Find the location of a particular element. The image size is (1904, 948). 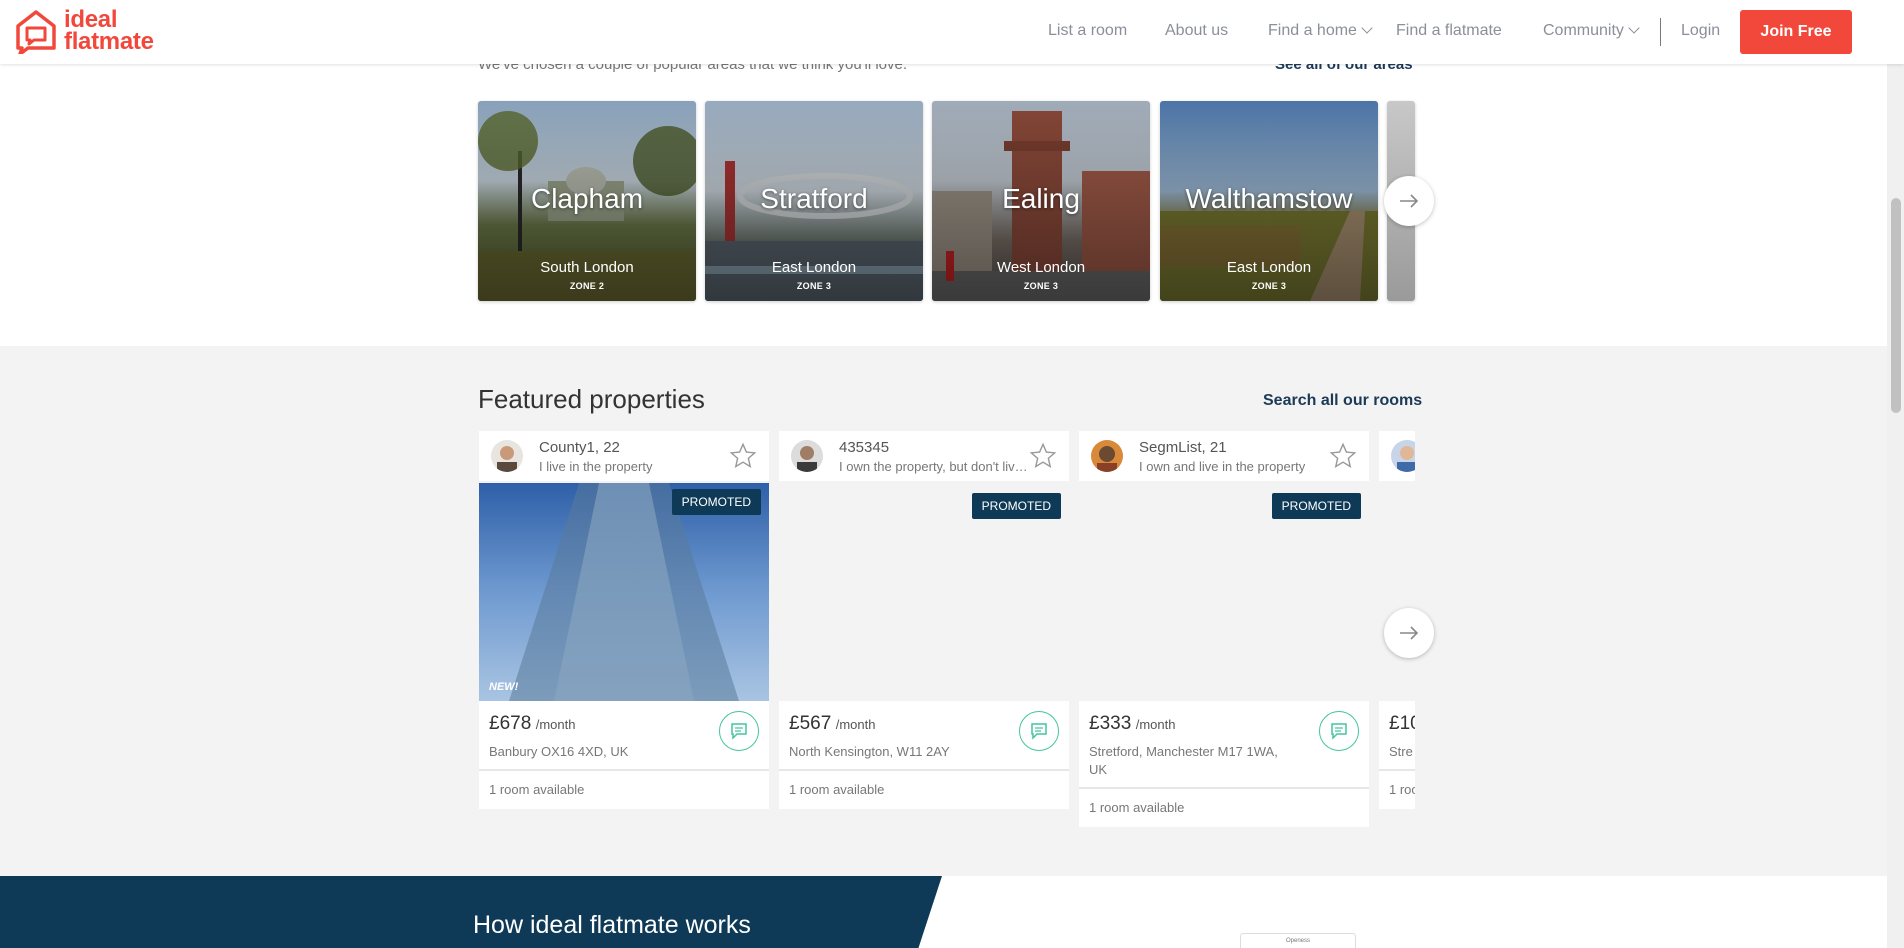

logo-text: ideal flatmate is located at coordinates (109, 31).